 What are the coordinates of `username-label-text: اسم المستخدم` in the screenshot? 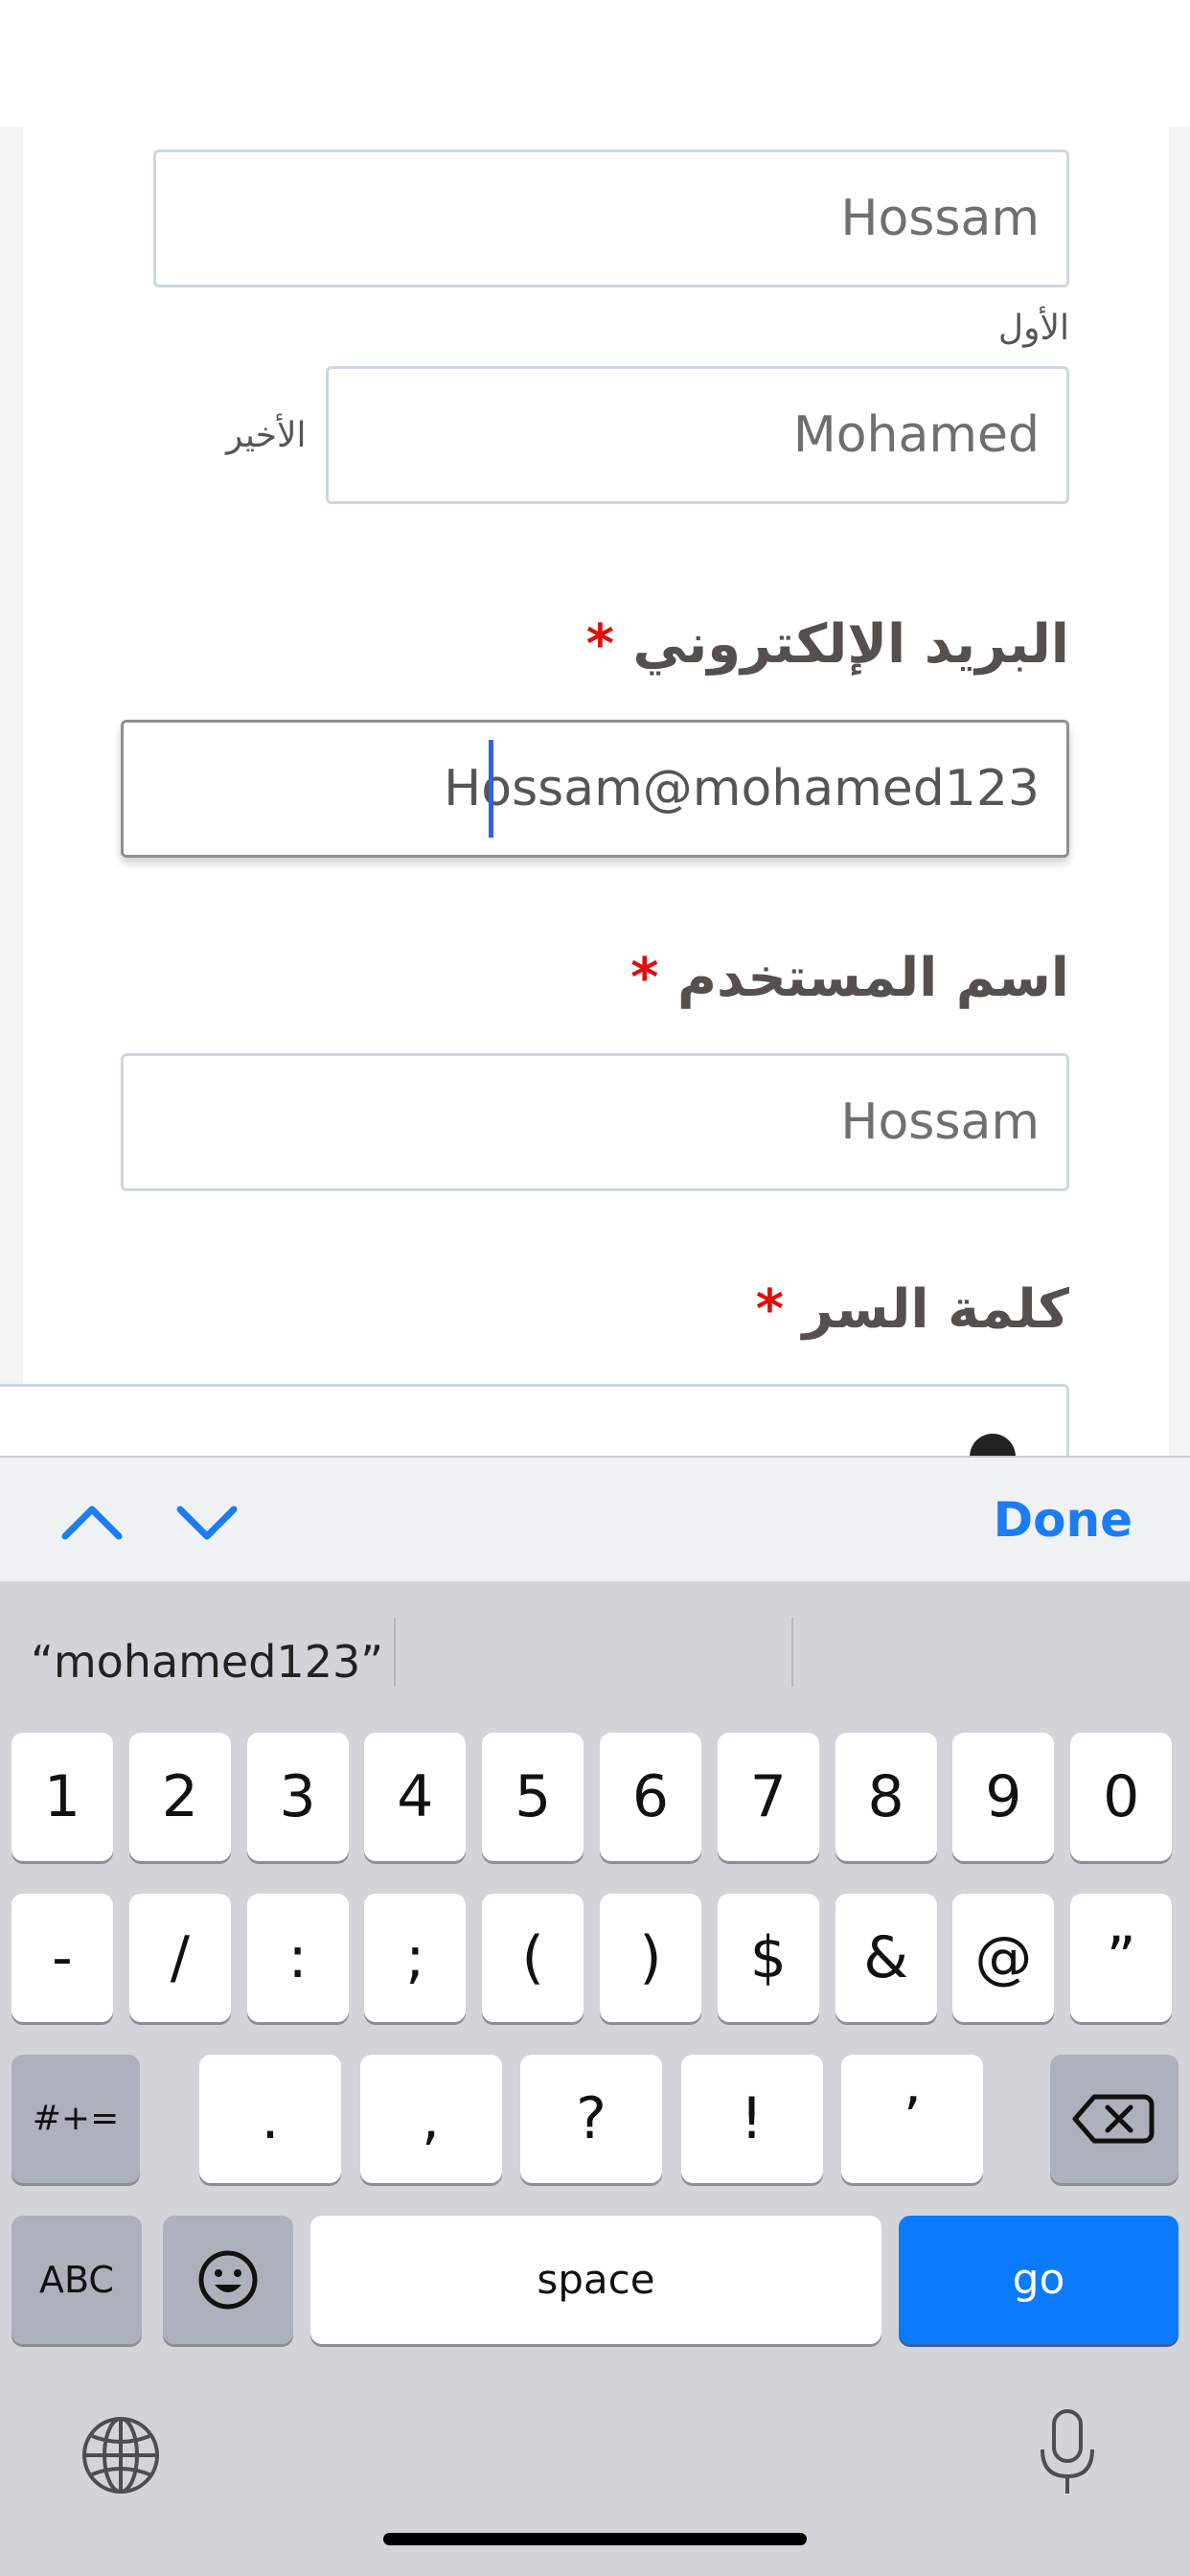 It's located at (873, 978).